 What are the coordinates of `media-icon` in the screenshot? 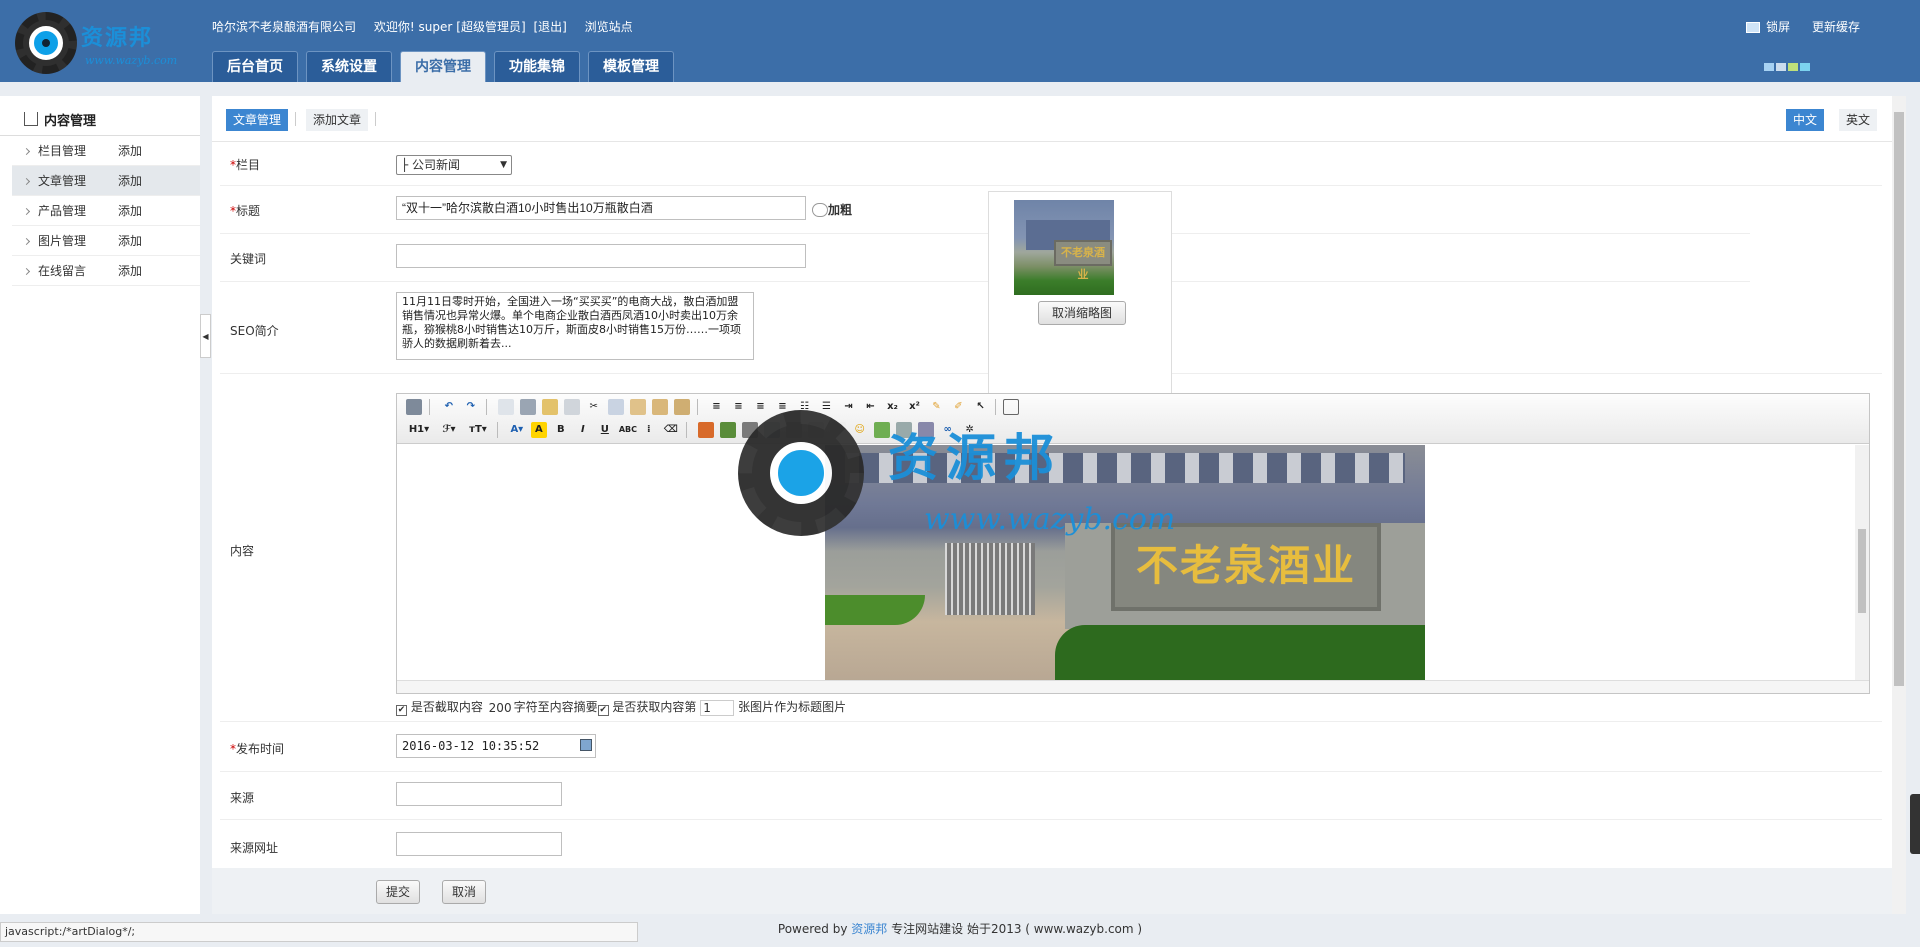 It's located at (771, 430).